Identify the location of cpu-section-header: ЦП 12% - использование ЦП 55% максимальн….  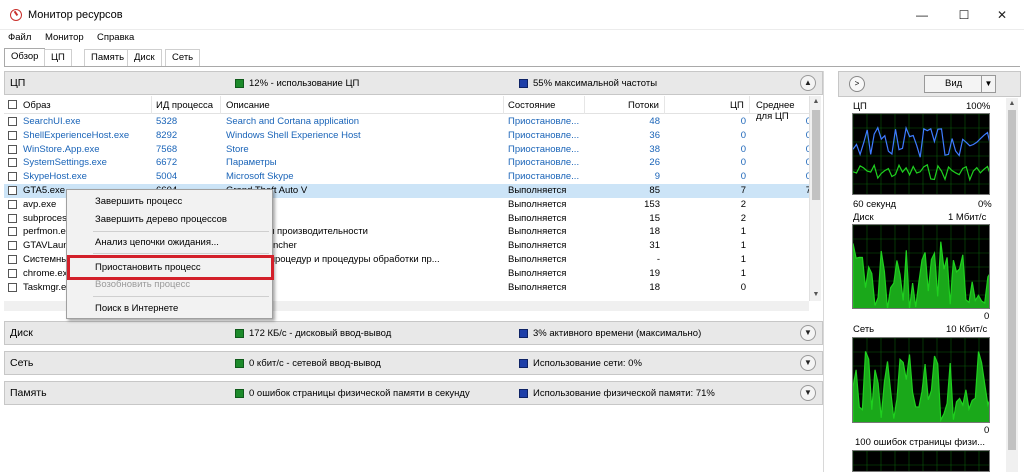
(413, 83).